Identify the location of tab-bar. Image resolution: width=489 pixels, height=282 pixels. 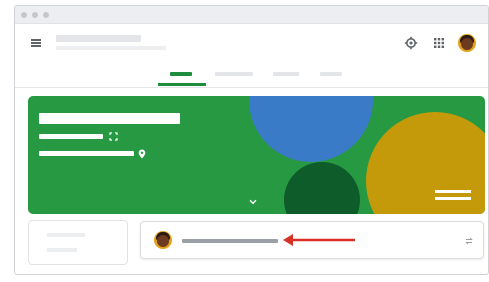
(251, 76).